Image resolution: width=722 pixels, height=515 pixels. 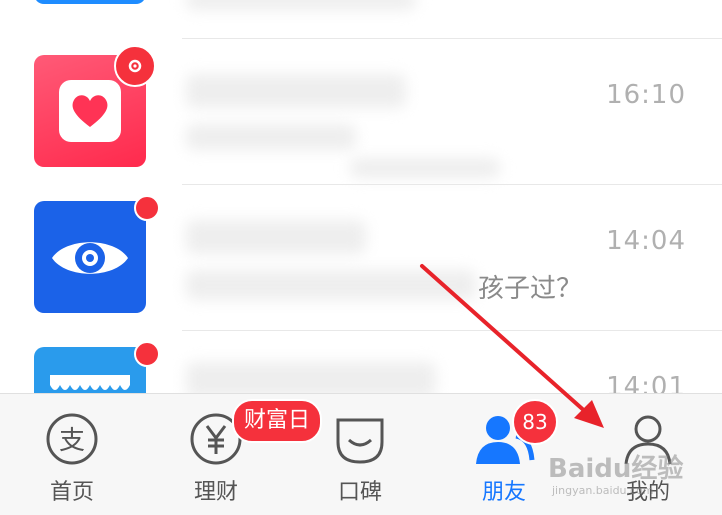 I want to click on tab-label: 理财, so click(x=215, y=492).